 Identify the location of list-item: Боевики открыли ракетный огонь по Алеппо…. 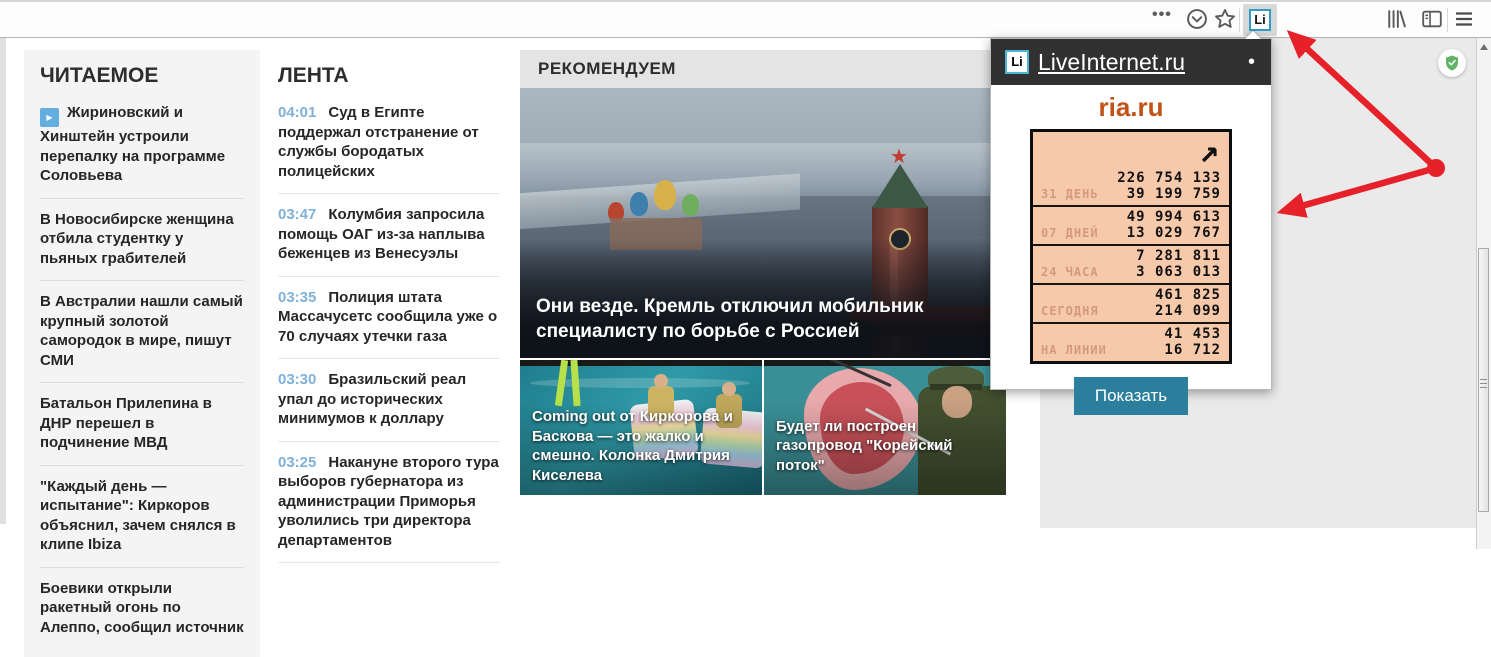
(142, 609).